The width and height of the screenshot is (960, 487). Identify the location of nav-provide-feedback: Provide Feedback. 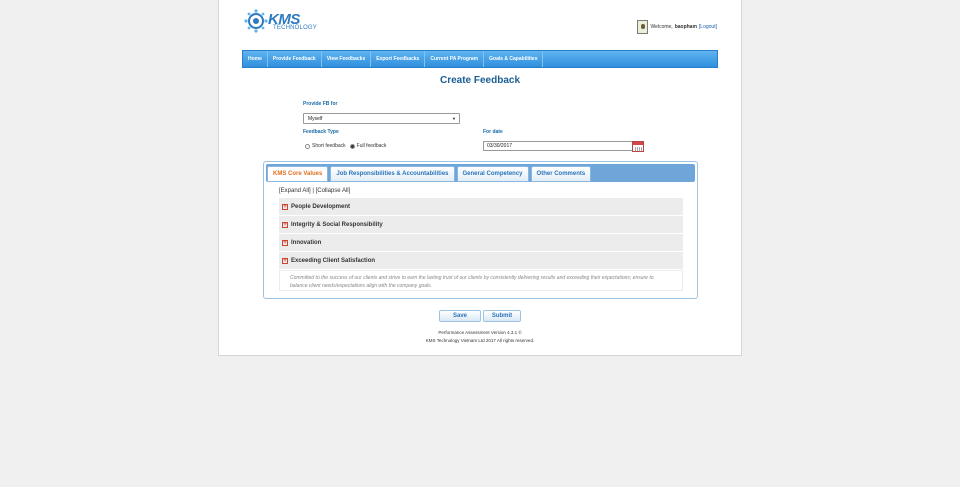
(295, 59).